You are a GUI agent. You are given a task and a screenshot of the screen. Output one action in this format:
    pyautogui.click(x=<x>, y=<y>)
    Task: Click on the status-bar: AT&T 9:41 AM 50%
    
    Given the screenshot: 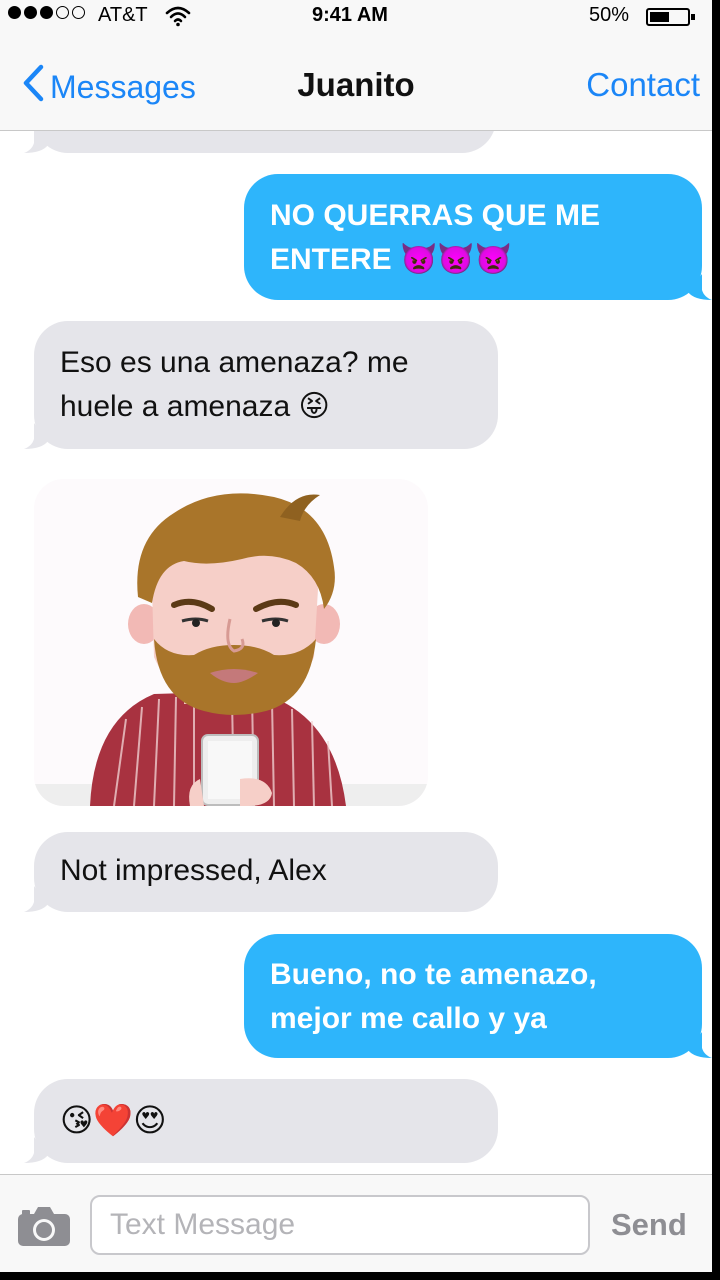 What is the action you would take?
    pyautogui.click(x=356, y=16)
    